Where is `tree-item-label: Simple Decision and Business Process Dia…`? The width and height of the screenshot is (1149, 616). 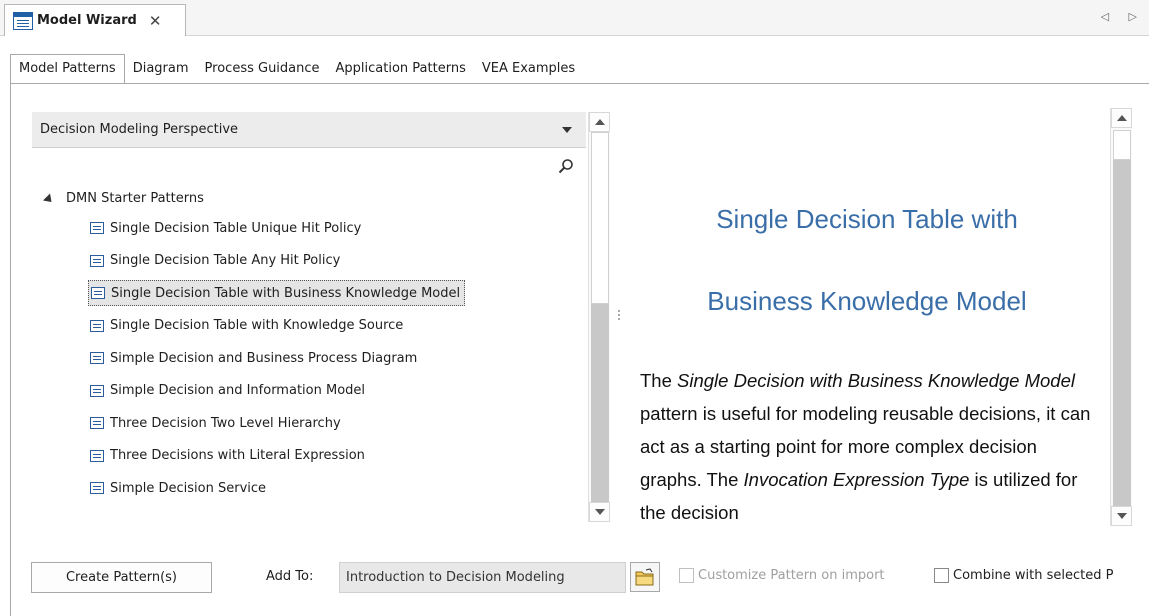 tree-item-label: Simple Decision and Business Process Dia… is located at coordinates (264, 358).